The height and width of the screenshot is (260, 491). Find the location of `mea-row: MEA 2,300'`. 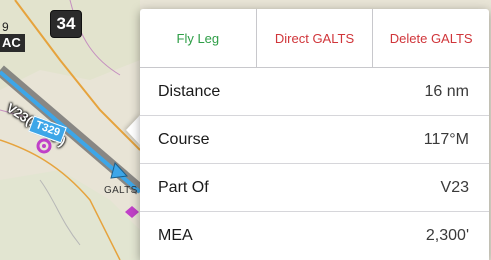

mea-row: MEA 2,300' is located at coordinates (314, 235).